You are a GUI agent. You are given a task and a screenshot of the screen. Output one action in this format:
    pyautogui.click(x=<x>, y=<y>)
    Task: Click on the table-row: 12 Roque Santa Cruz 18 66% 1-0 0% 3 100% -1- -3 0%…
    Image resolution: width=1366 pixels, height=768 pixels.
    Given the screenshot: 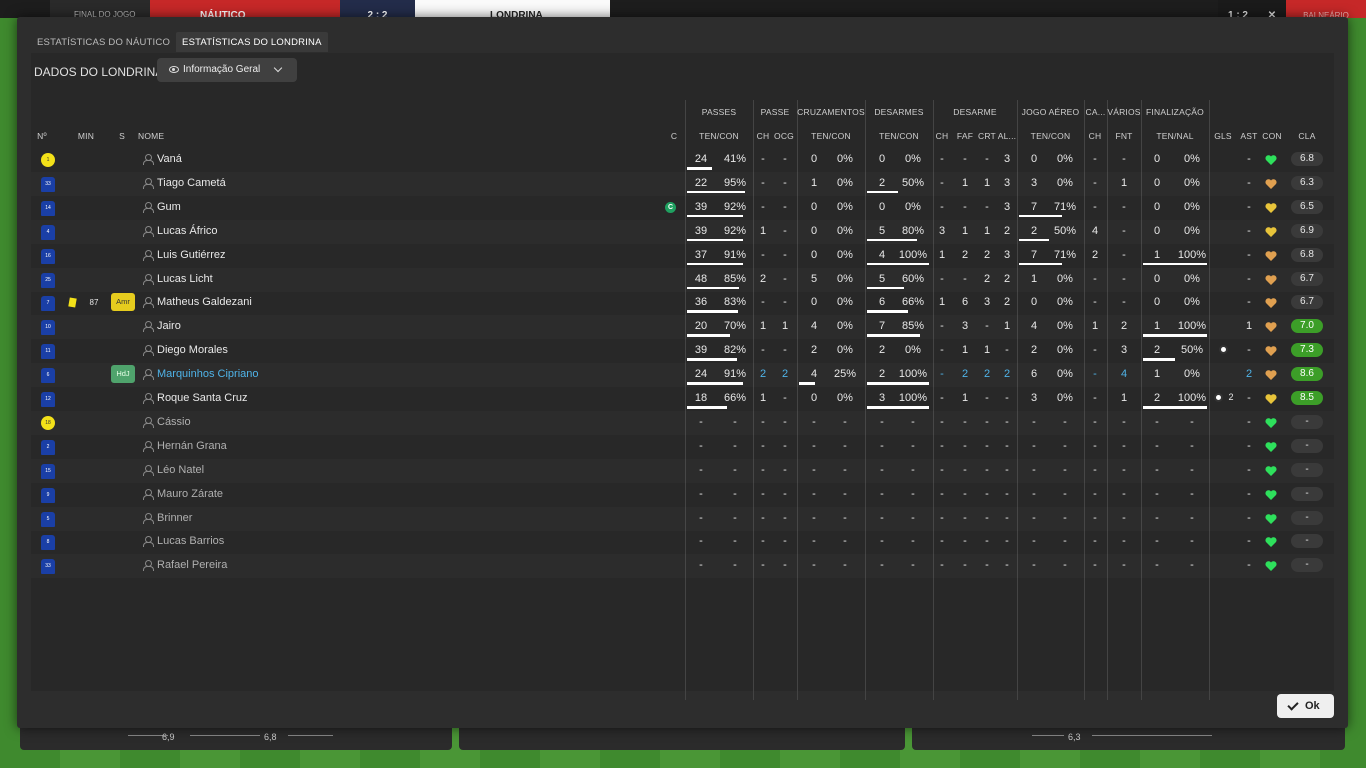 What is the action you would take?
    pyautogui.click(x=682, y=399)
    